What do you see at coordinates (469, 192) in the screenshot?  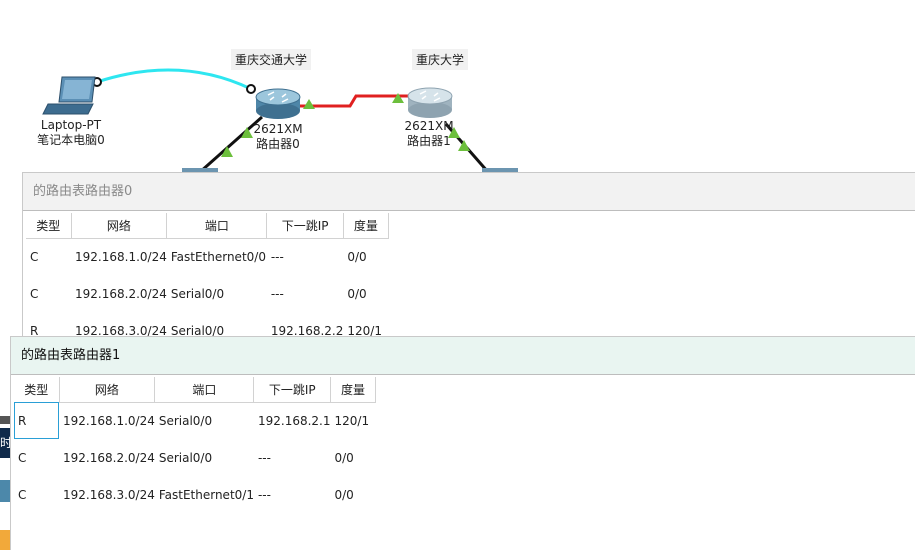 I see `window-title: 的路由表路由器0` at bounding box center [469, 192].